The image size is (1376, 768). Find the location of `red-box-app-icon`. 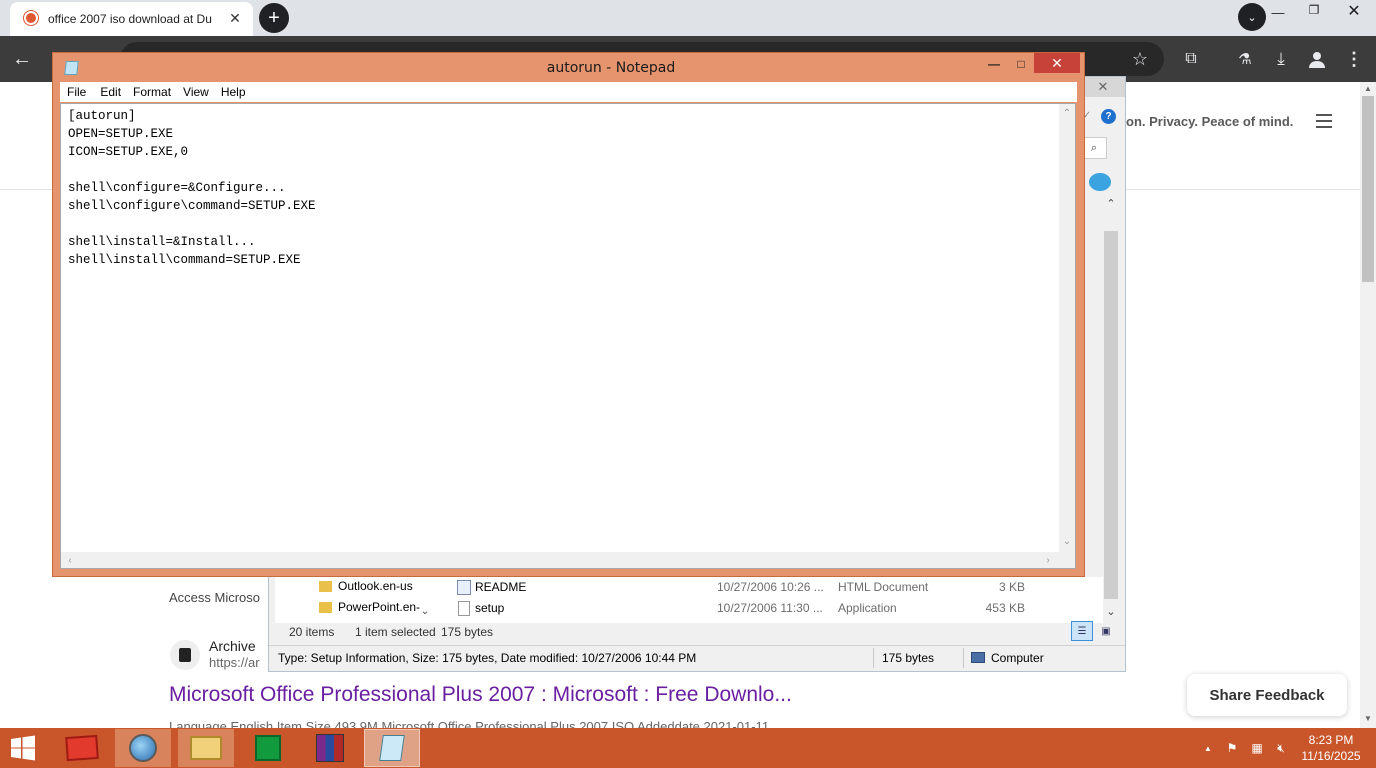

red-box-app-icon is located at coordinates (82, 748).